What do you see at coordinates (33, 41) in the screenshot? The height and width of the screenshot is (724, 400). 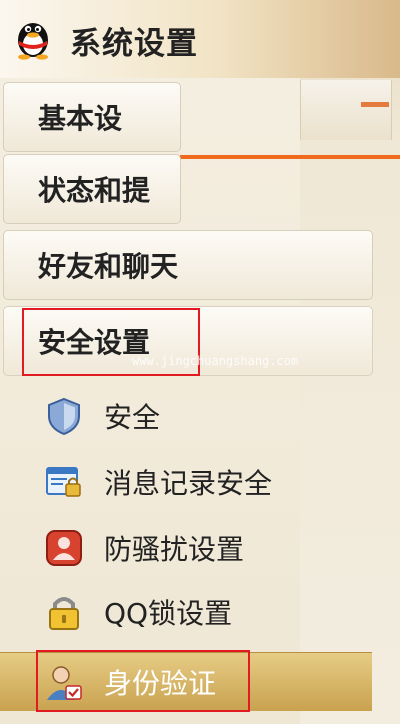 I see `qq-penguin-icon` at bounding box center [33, 41].